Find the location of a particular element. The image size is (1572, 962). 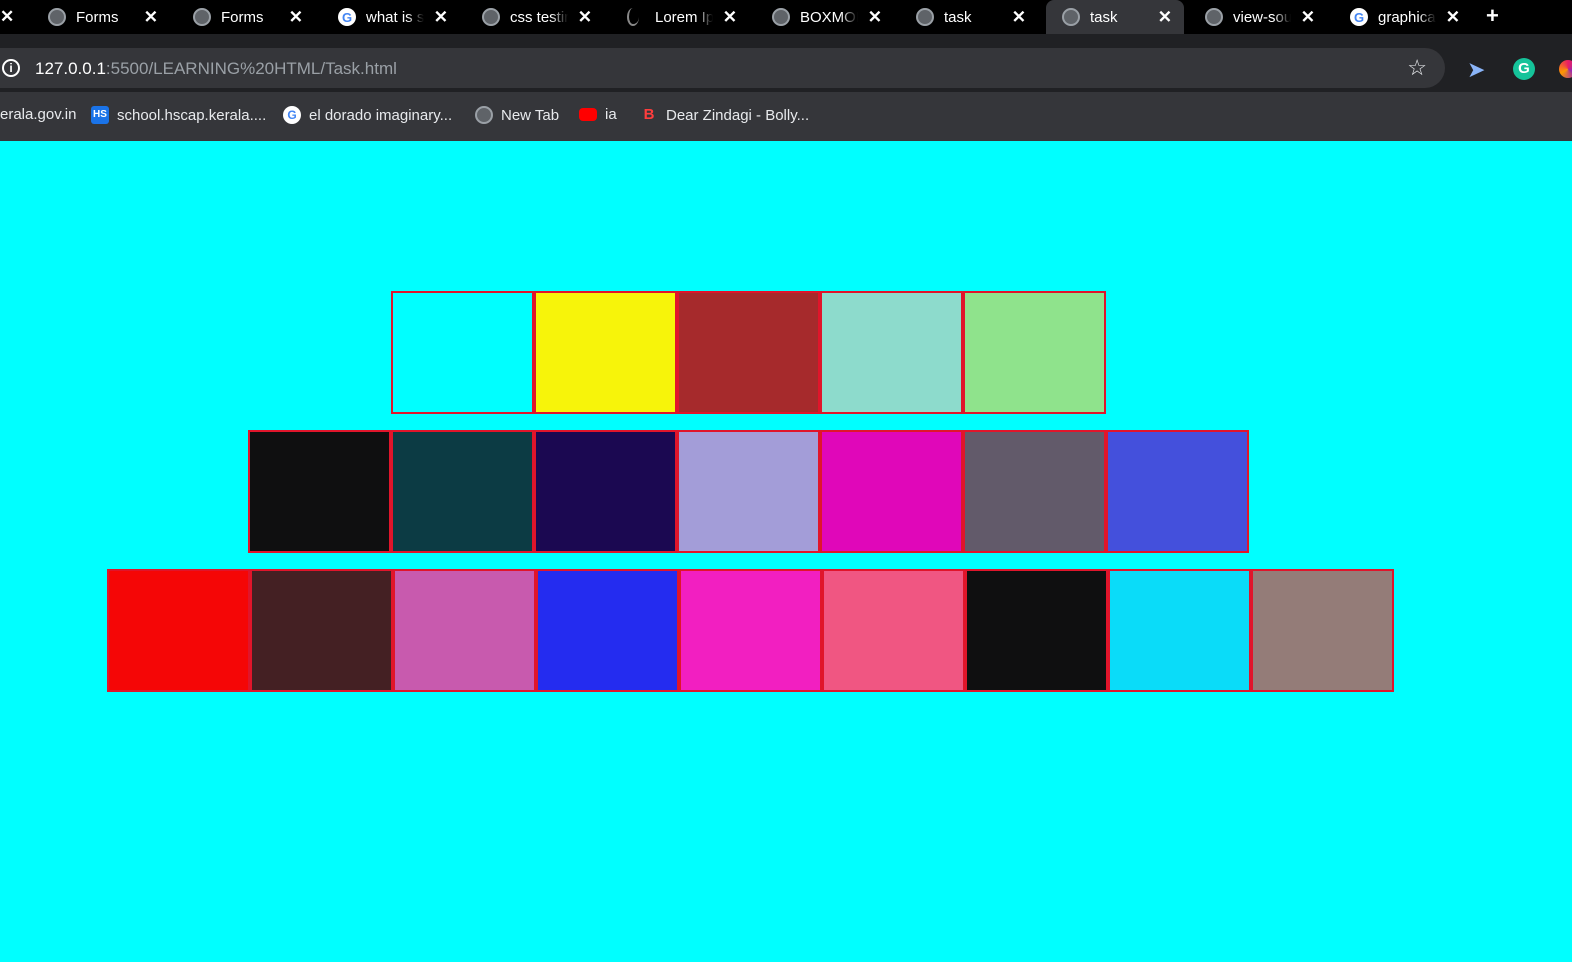

tab-task-1: task ✕ is located at coordinates (969, 17).